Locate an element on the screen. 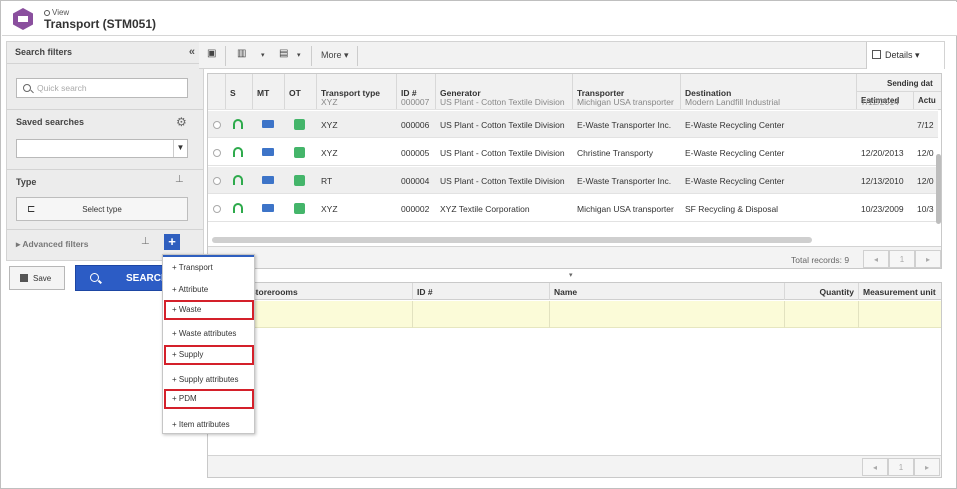 Image resolution: width=957 pixels, height=489 pixels. cell-id: 000002 is located at coordinates (415, 209).